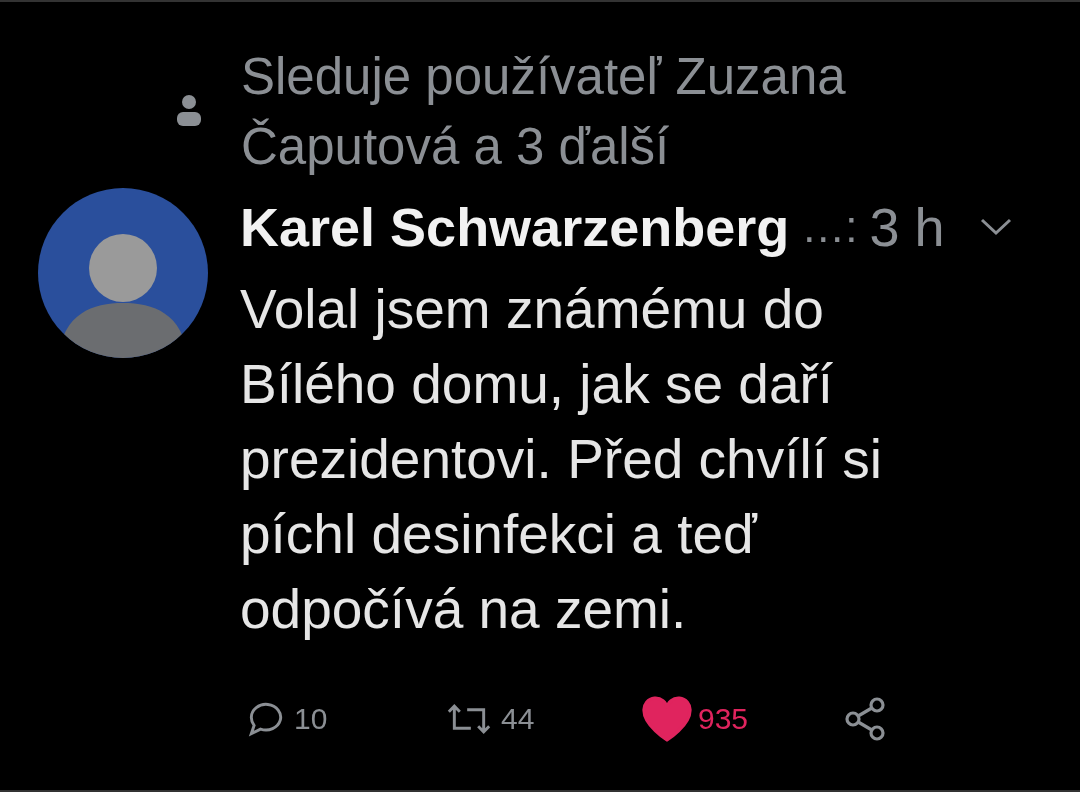 The width and height of the screenshot is (1080, 792). What do you see at coordinates (907, 227) in the screenshot?
I see `timestamp: 3 h` at bounding box center [907, 227].